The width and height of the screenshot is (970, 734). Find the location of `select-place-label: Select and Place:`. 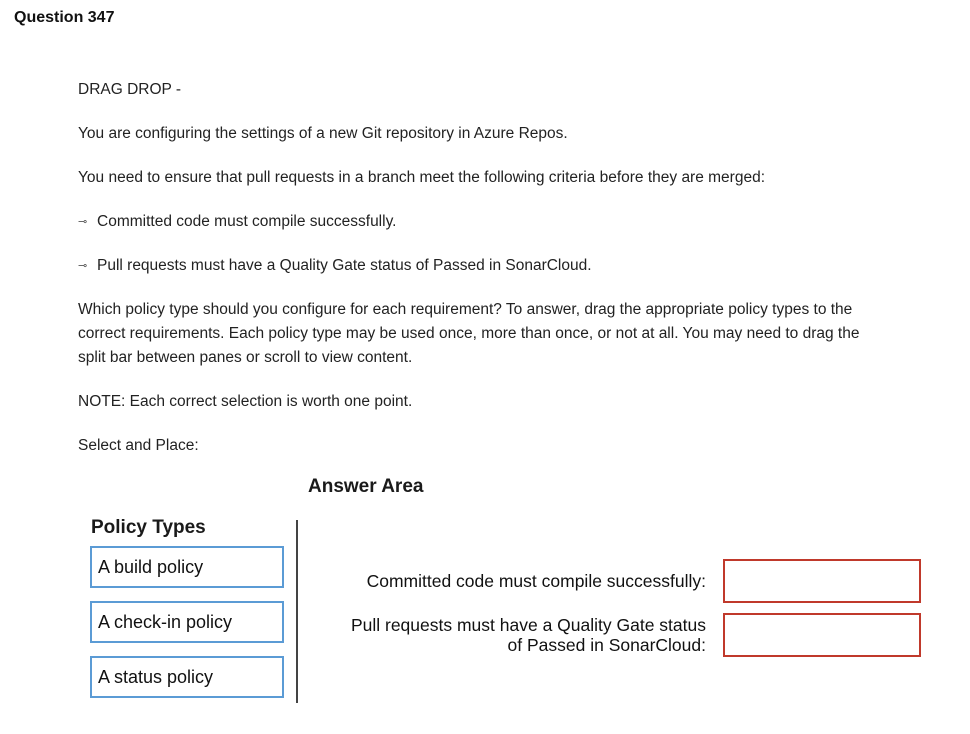

select-place-label: Select and Place: is located at coordinates (138, 445).